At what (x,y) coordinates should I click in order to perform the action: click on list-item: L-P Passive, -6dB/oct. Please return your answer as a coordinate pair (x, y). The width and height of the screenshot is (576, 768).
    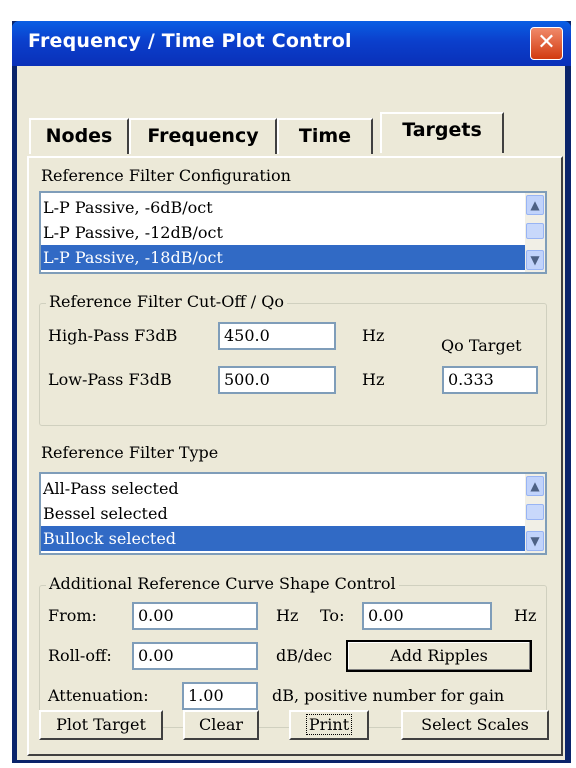
    Looking at the image, I should click on (284, 207).